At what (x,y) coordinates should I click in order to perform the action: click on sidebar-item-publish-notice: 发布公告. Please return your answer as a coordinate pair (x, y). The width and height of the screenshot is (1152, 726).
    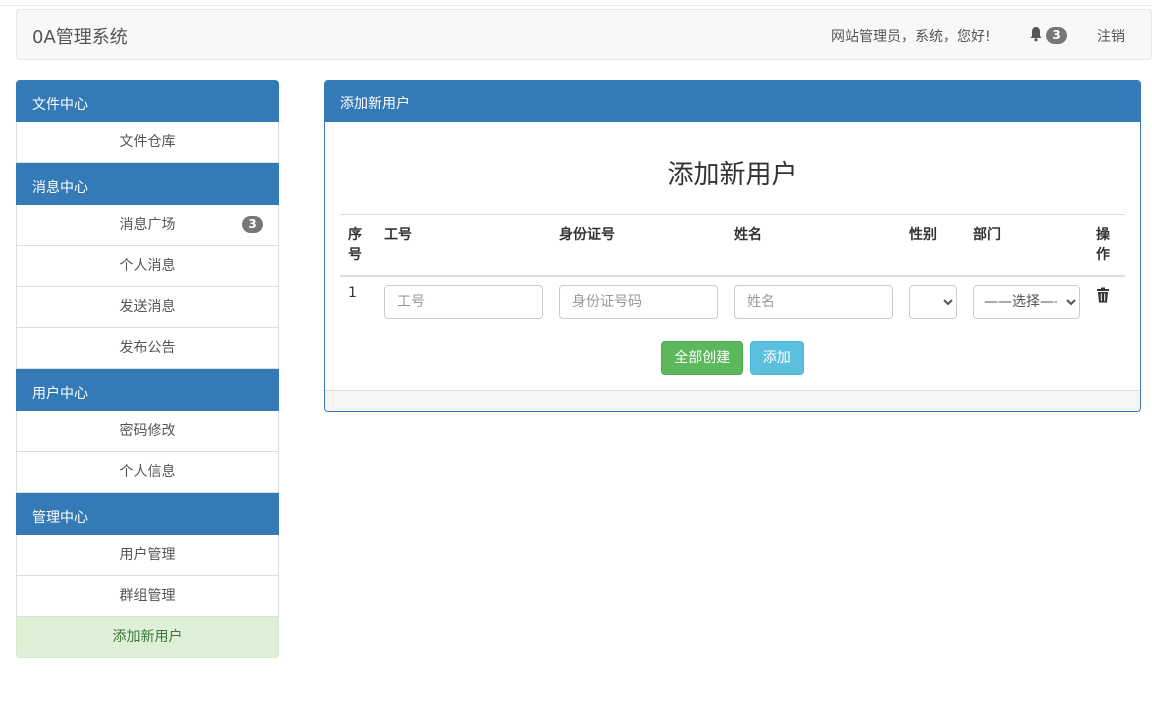
    Looking at the image, I should click on (147, 348).